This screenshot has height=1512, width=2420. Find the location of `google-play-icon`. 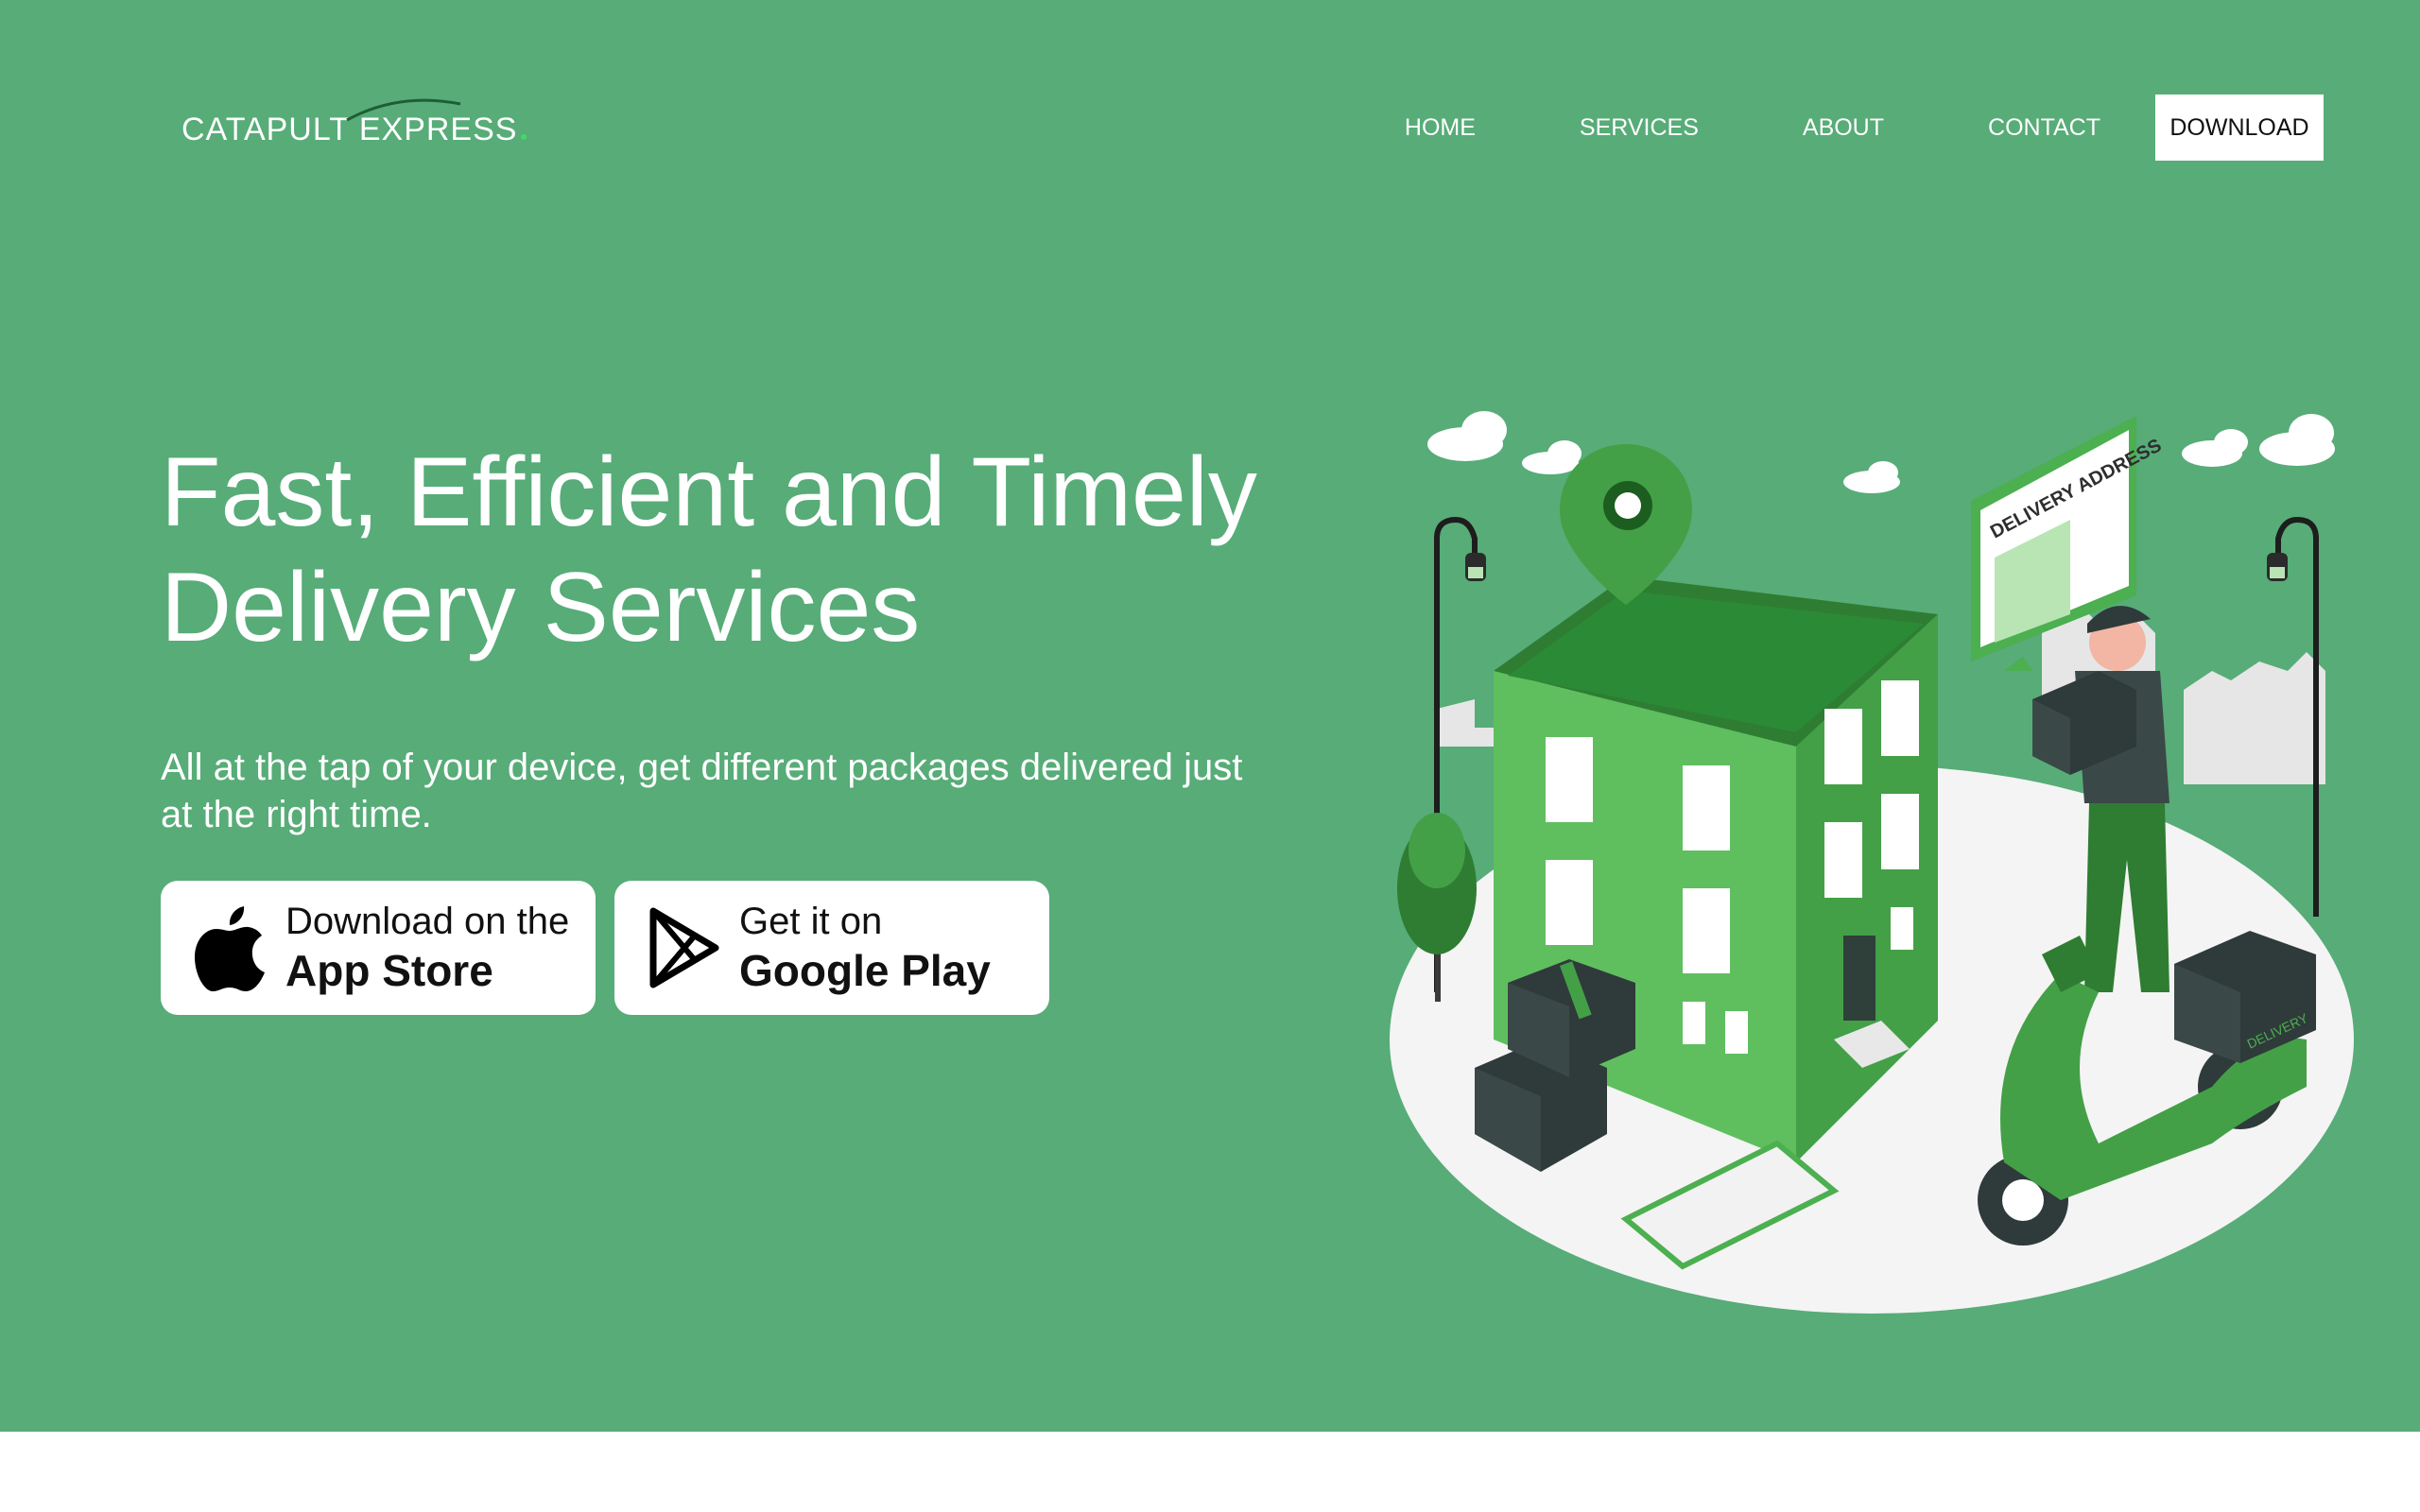

google-play-icon is located at coordinates (683, 948).